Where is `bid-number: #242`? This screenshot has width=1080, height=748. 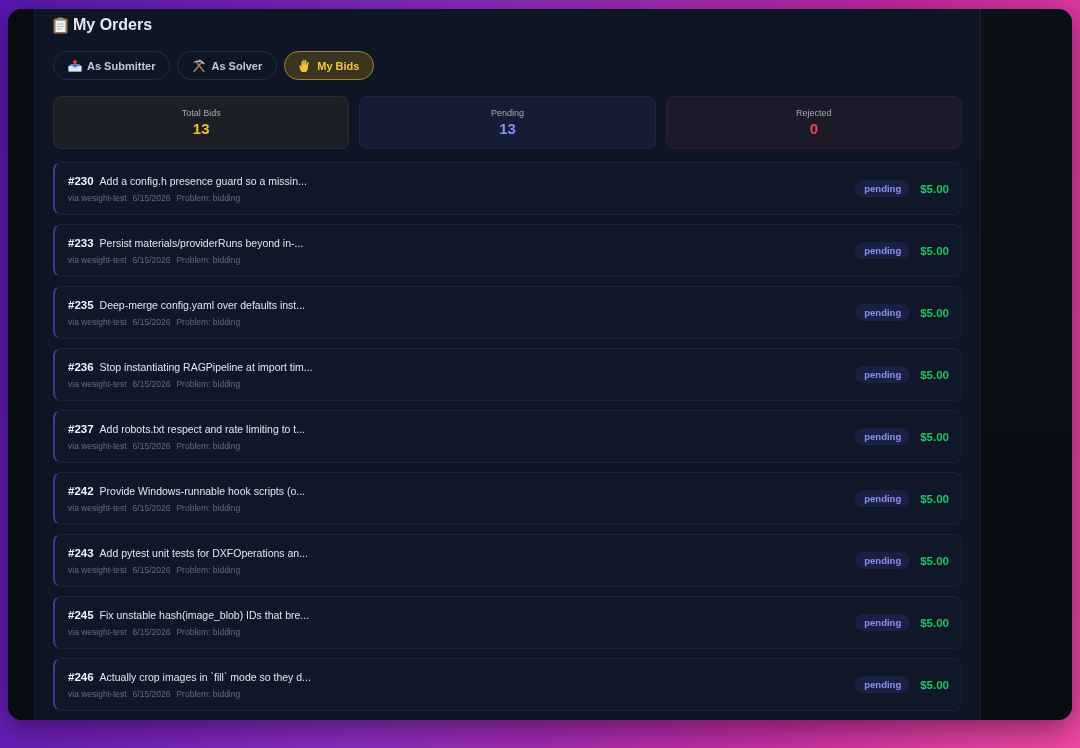 bid-number: #242 is located at coordinates (81, 490).